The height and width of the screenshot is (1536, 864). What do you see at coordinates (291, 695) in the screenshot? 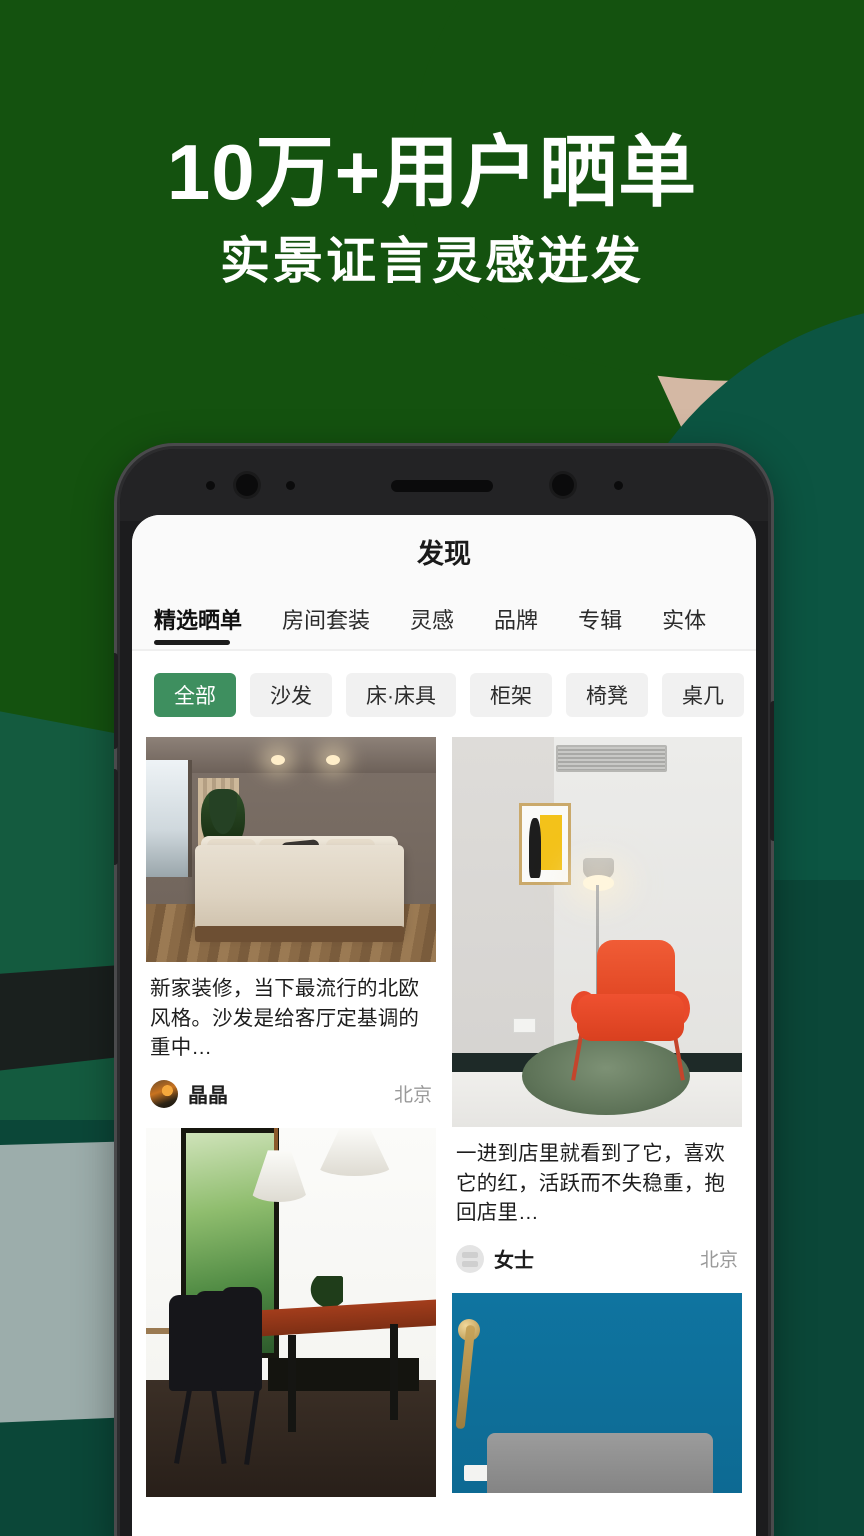
I see `chip-sofa: 沙发` at bounding box center [291, 695].